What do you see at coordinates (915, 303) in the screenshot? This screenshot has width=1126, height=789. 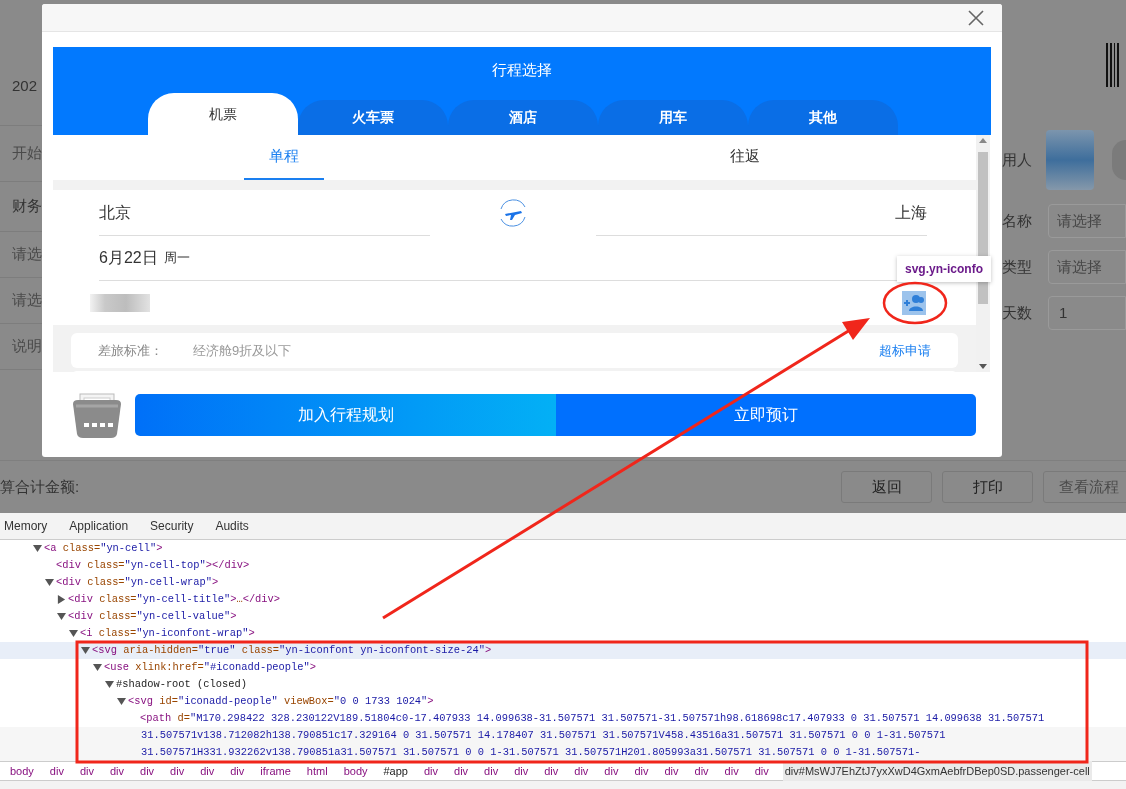 I see `highlight-ellipse` at bounding box center [915, 303].